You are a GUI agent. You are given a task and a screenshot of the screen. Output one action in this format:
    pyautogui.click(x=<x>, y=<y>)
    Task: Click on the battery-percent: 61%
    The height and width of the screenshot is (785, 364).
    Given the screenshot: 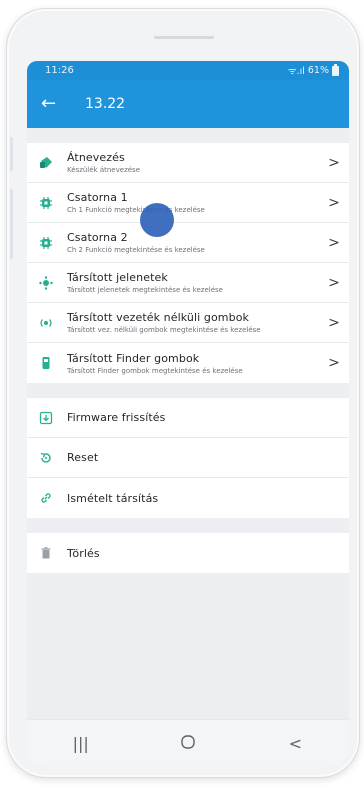 What is the action you would take?
    pyautogui.click(x=318, y=70)
    